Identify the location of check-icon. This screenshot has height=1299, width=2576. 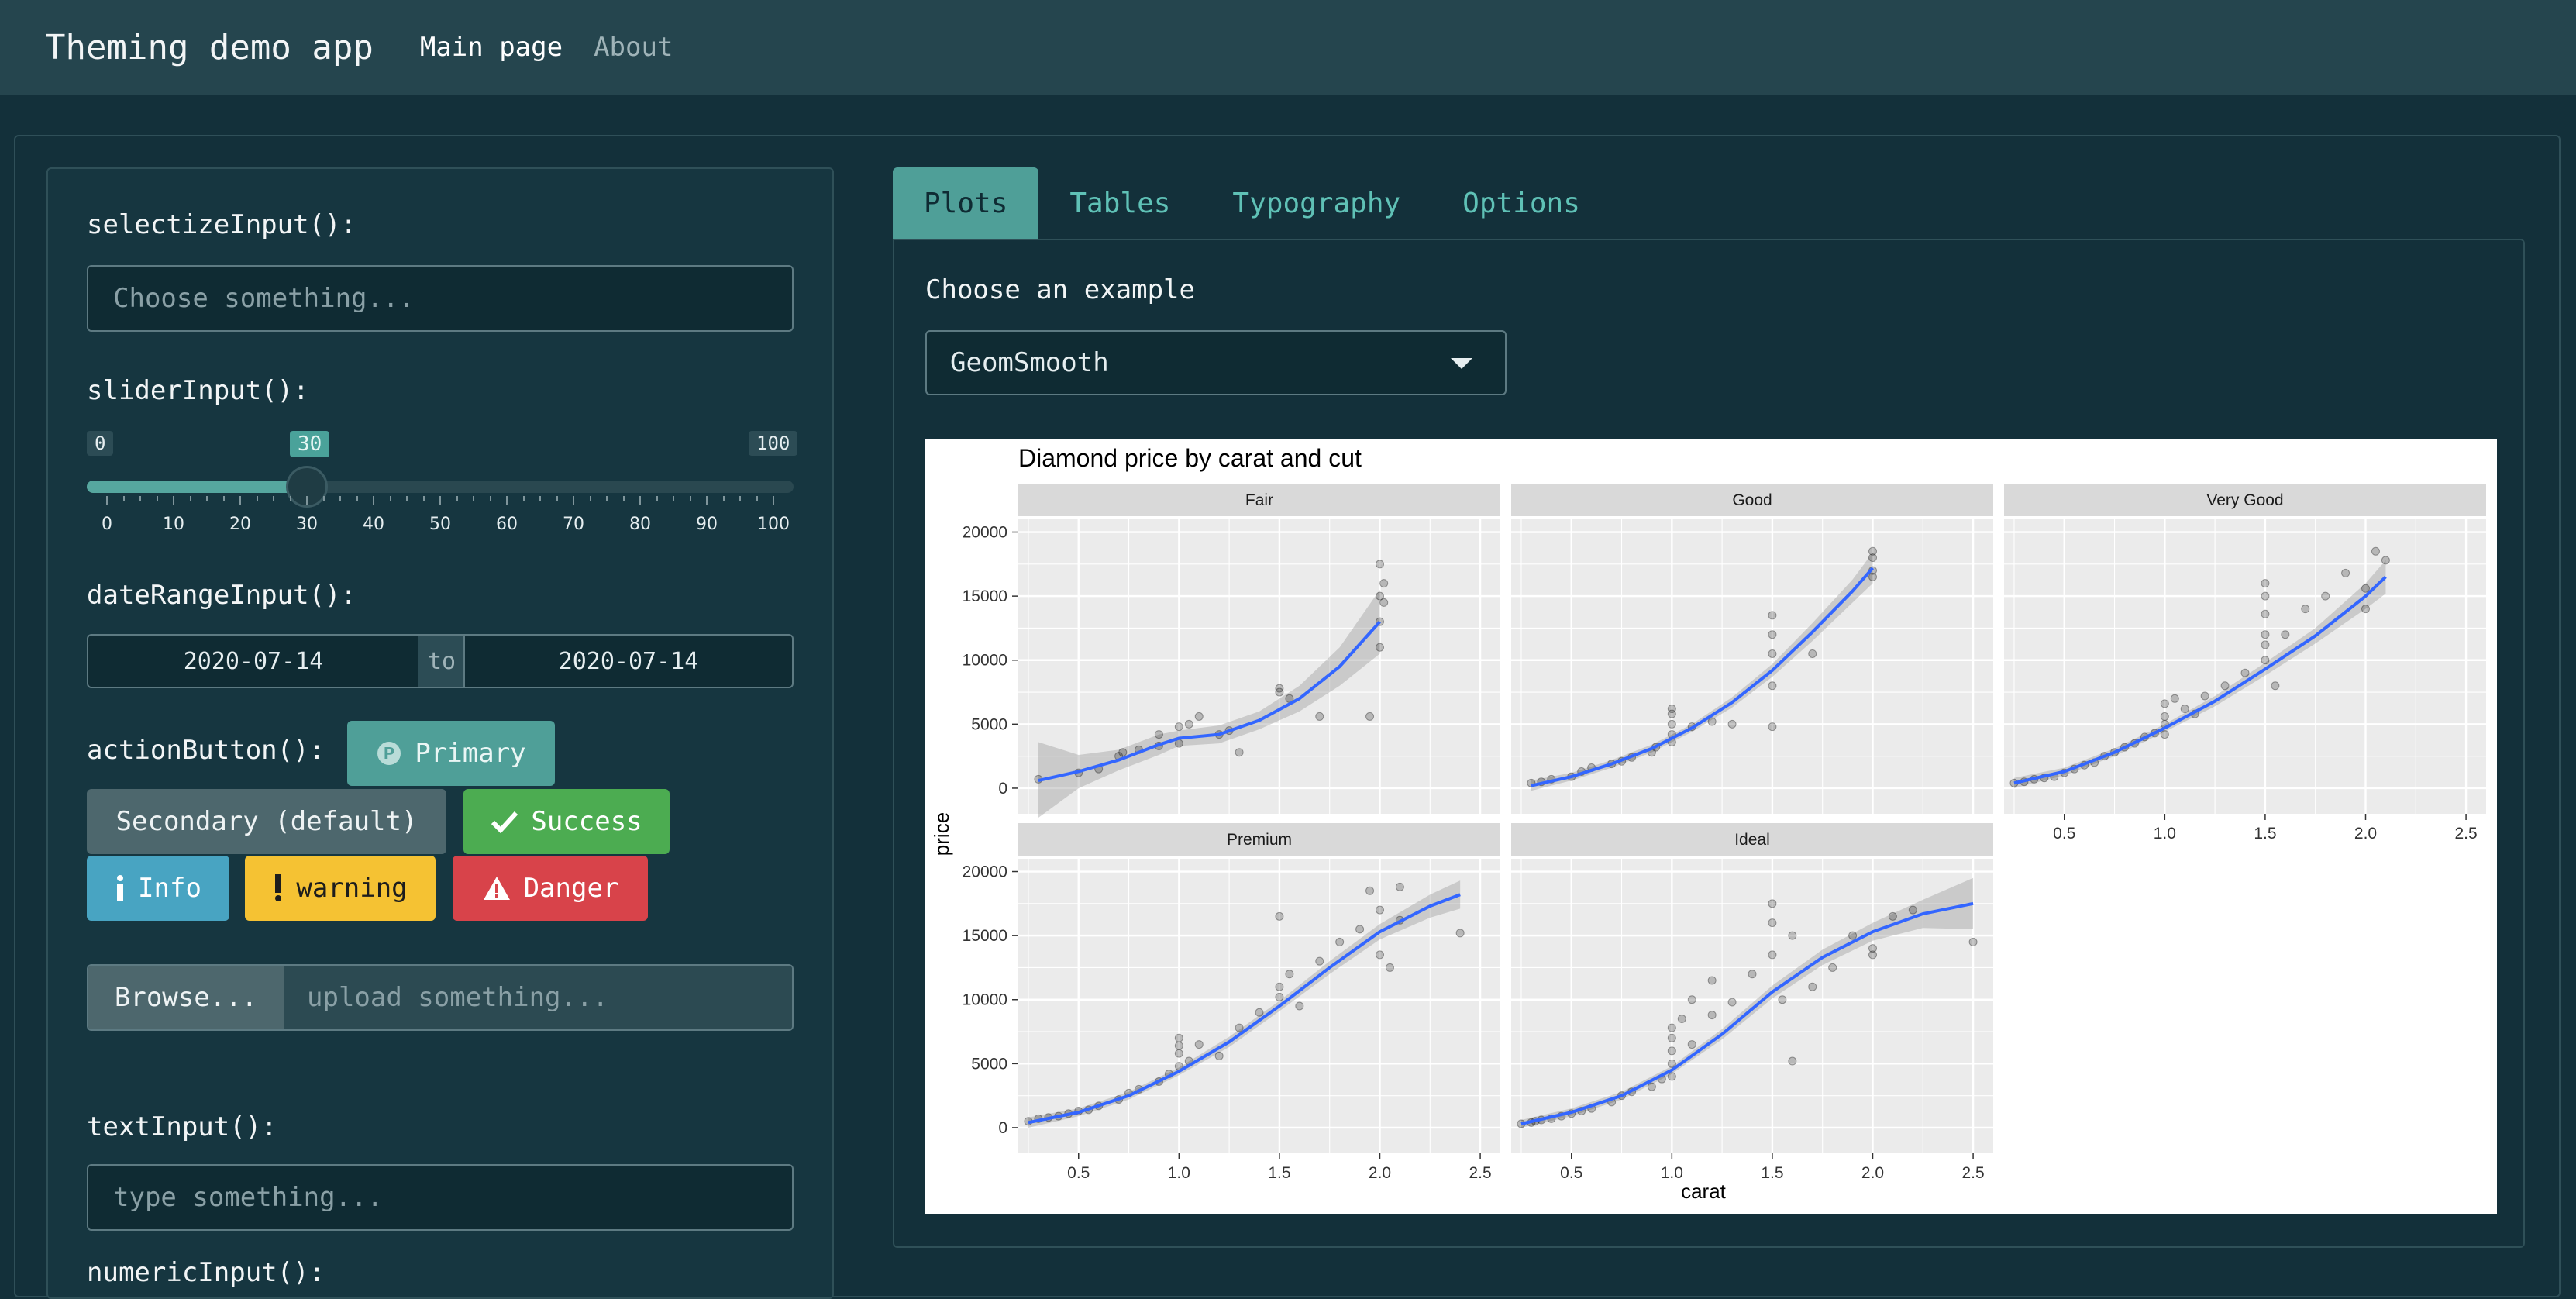
(504, 822).